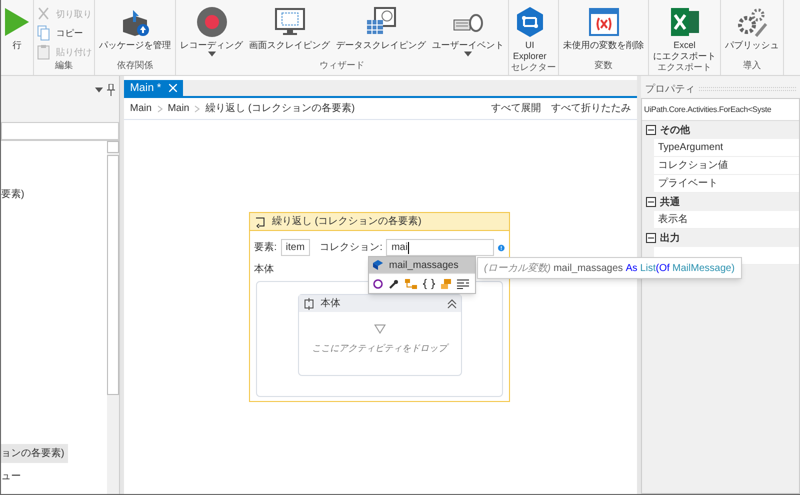 This screenshot has height=495, width=800. Describe the element at coordinates (34, 453) in the screenshot. I see `tree-item: ョンの各要素)` at that location.